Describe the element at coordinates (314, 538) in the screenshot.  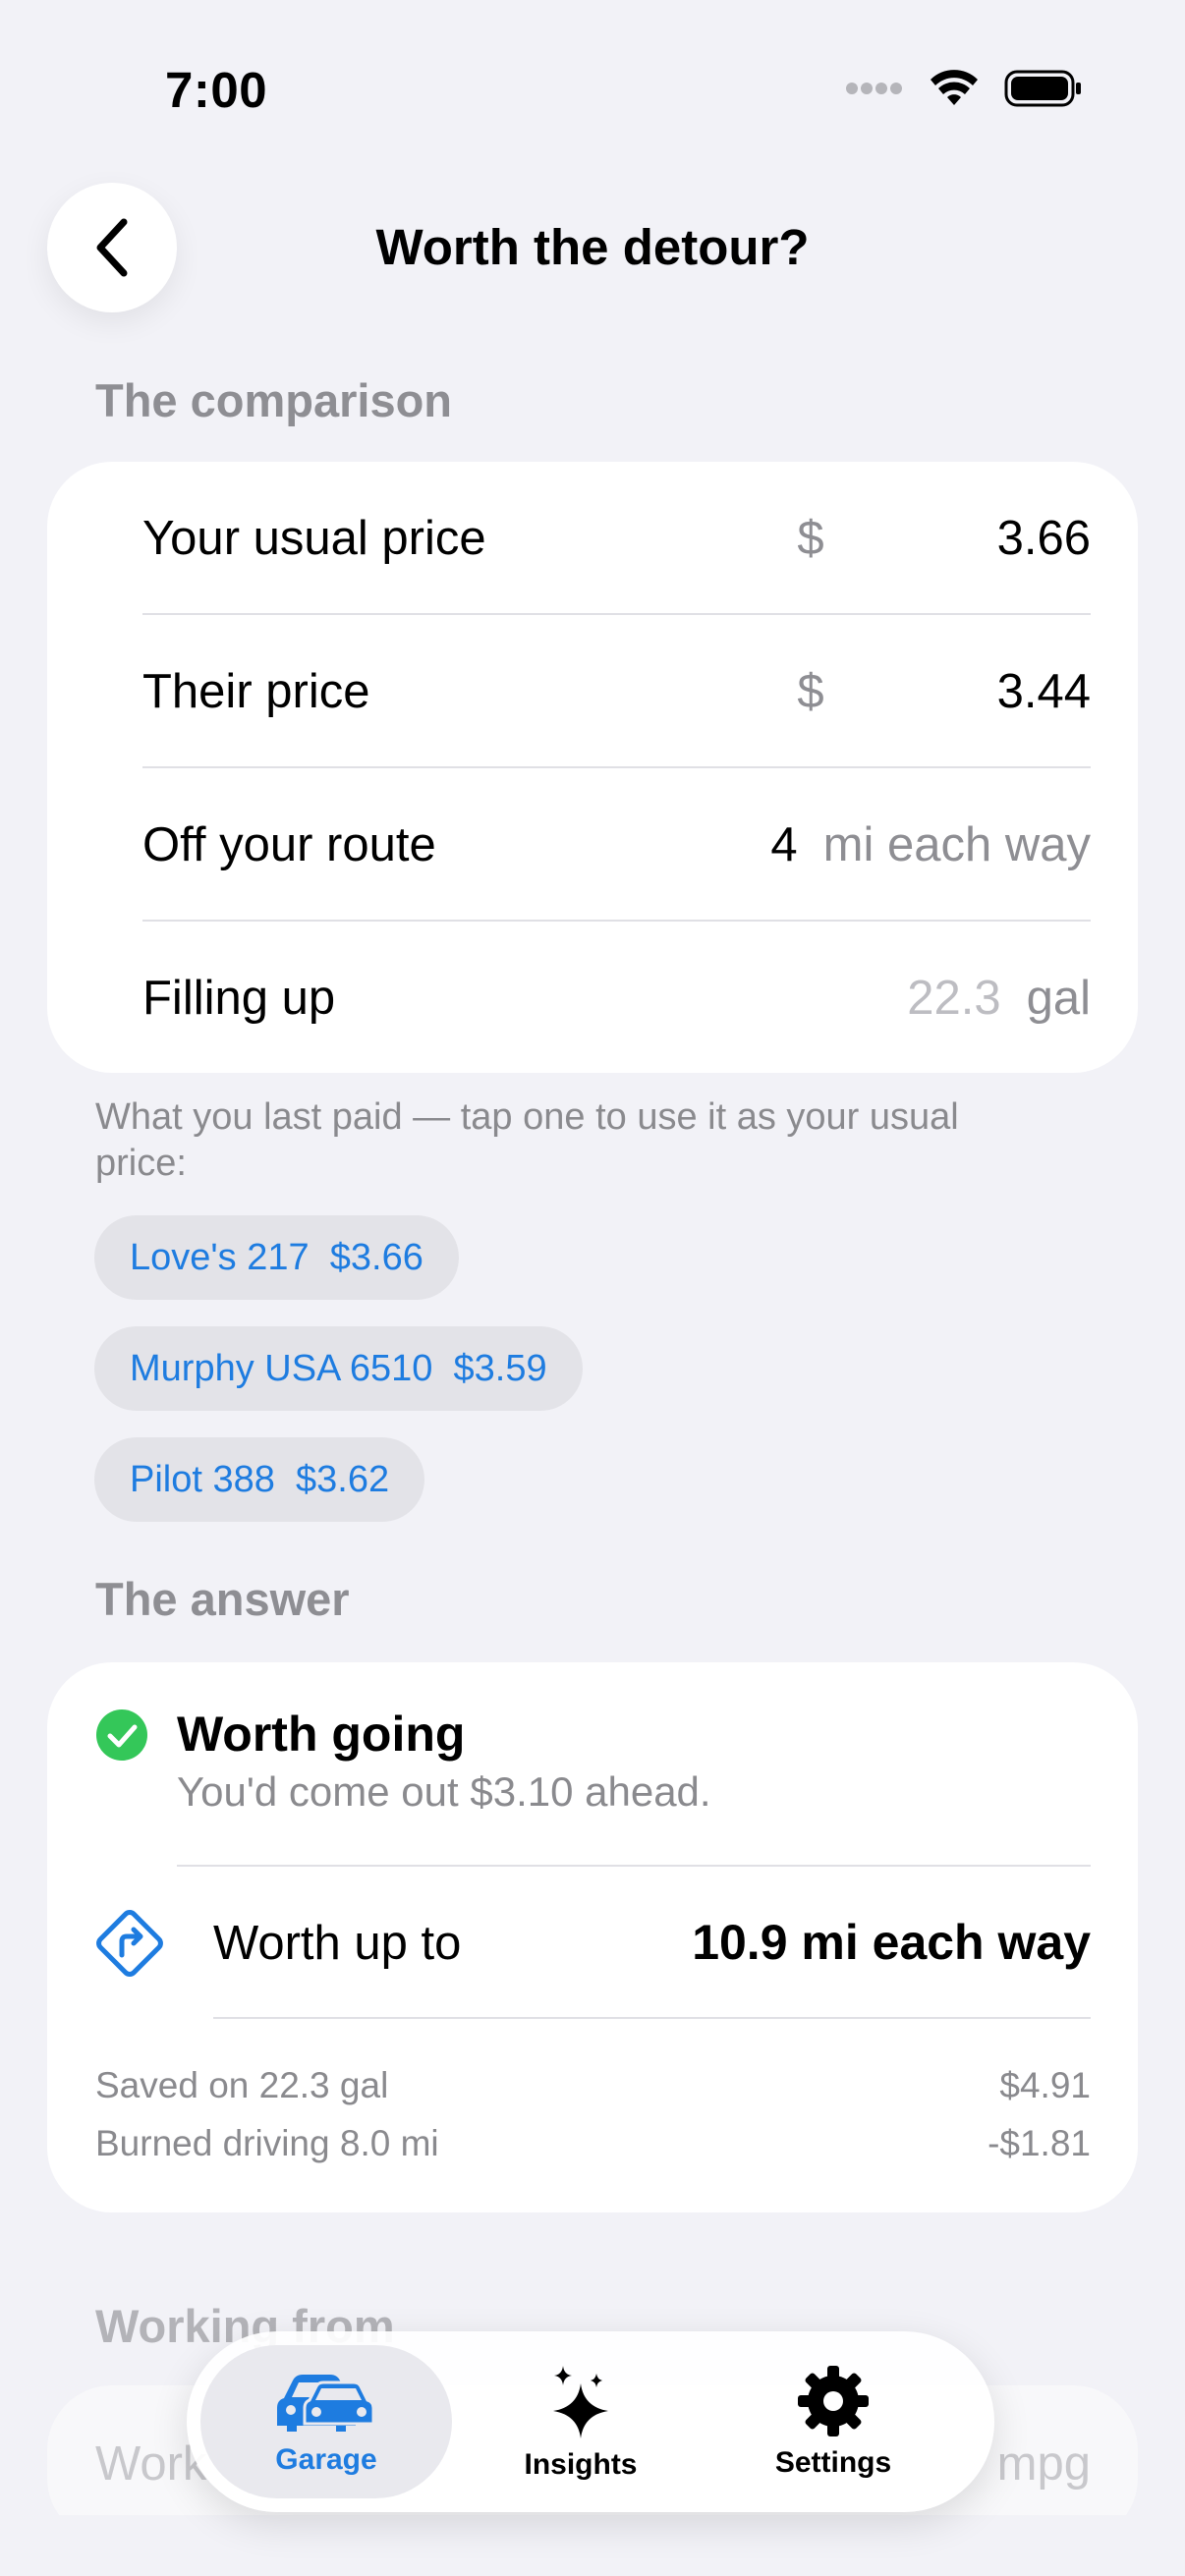
I see `usual-price-label: Your usual price` at that location.